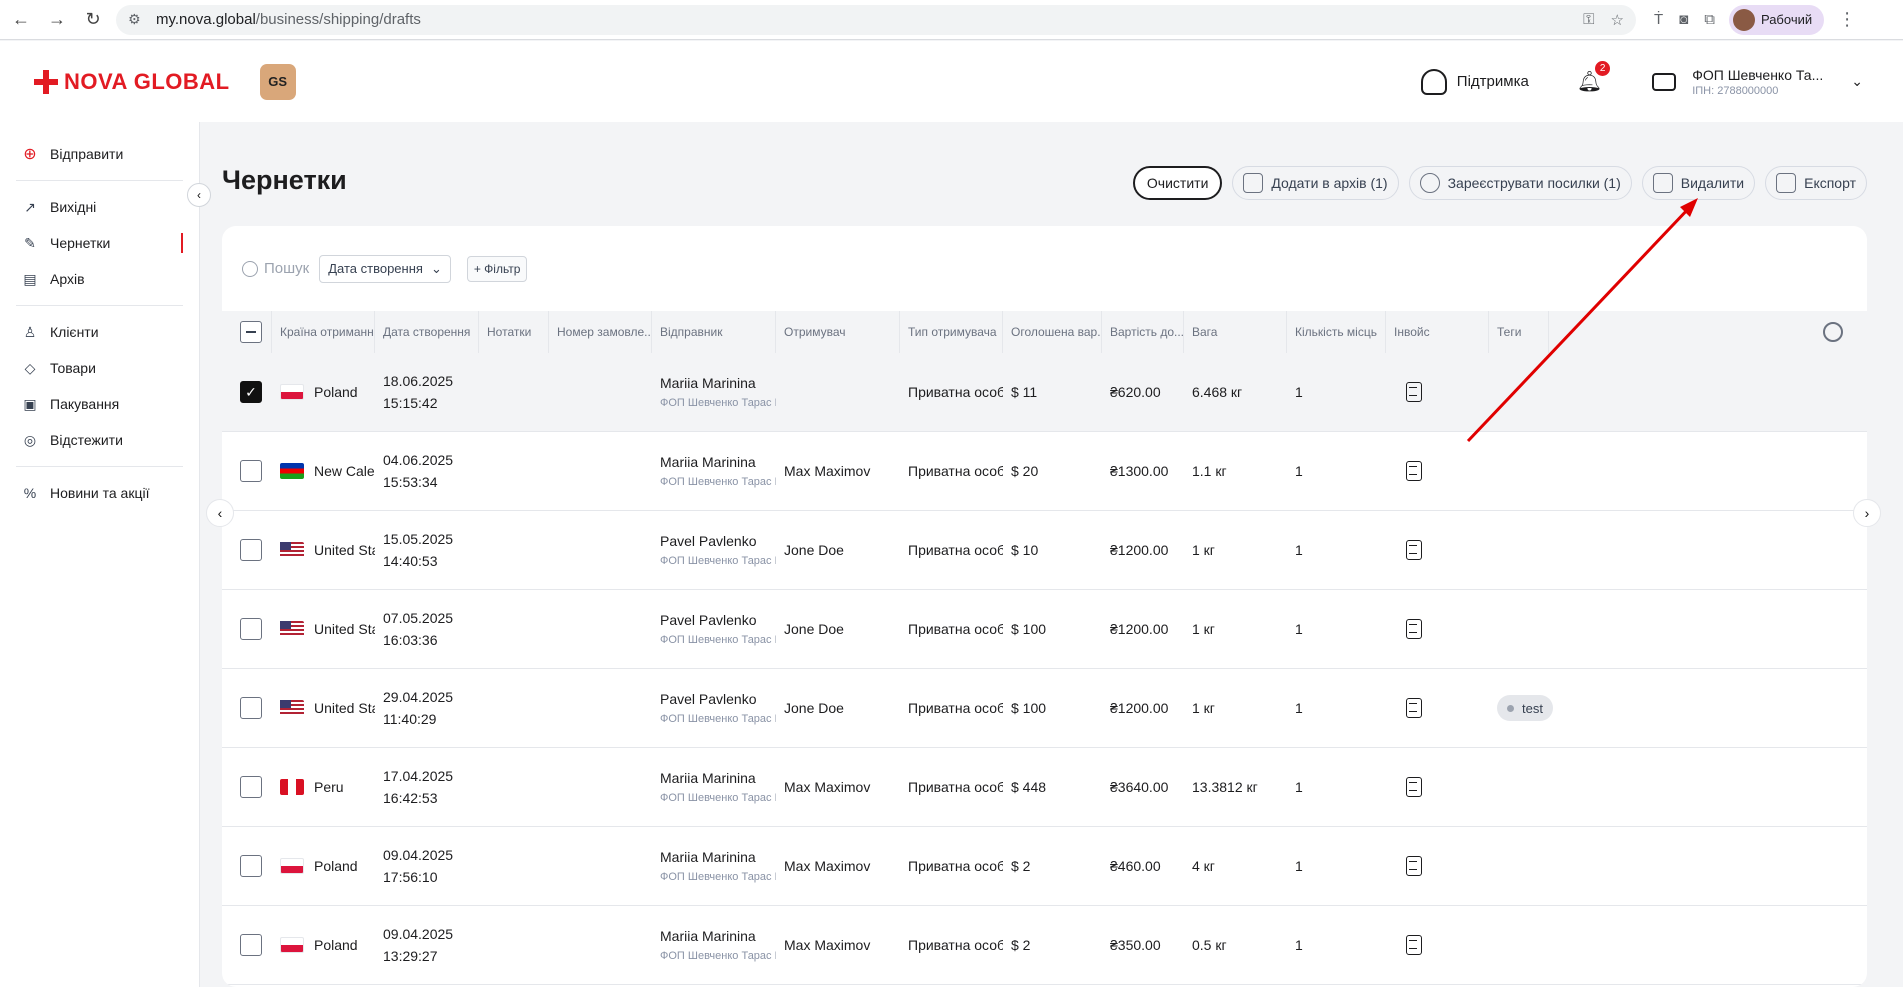  What do you see at coordinates (275, 268) in the screenshot?
I see `search-input: Пошук` at bounding box center [275, 268].